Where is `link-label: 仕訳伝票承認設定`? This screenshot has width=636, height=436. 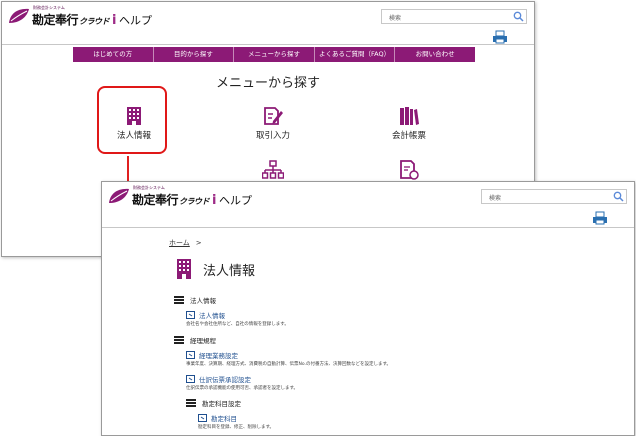 link-label: 仕訳伝票承認設定 is located at coordinates (225, 380).